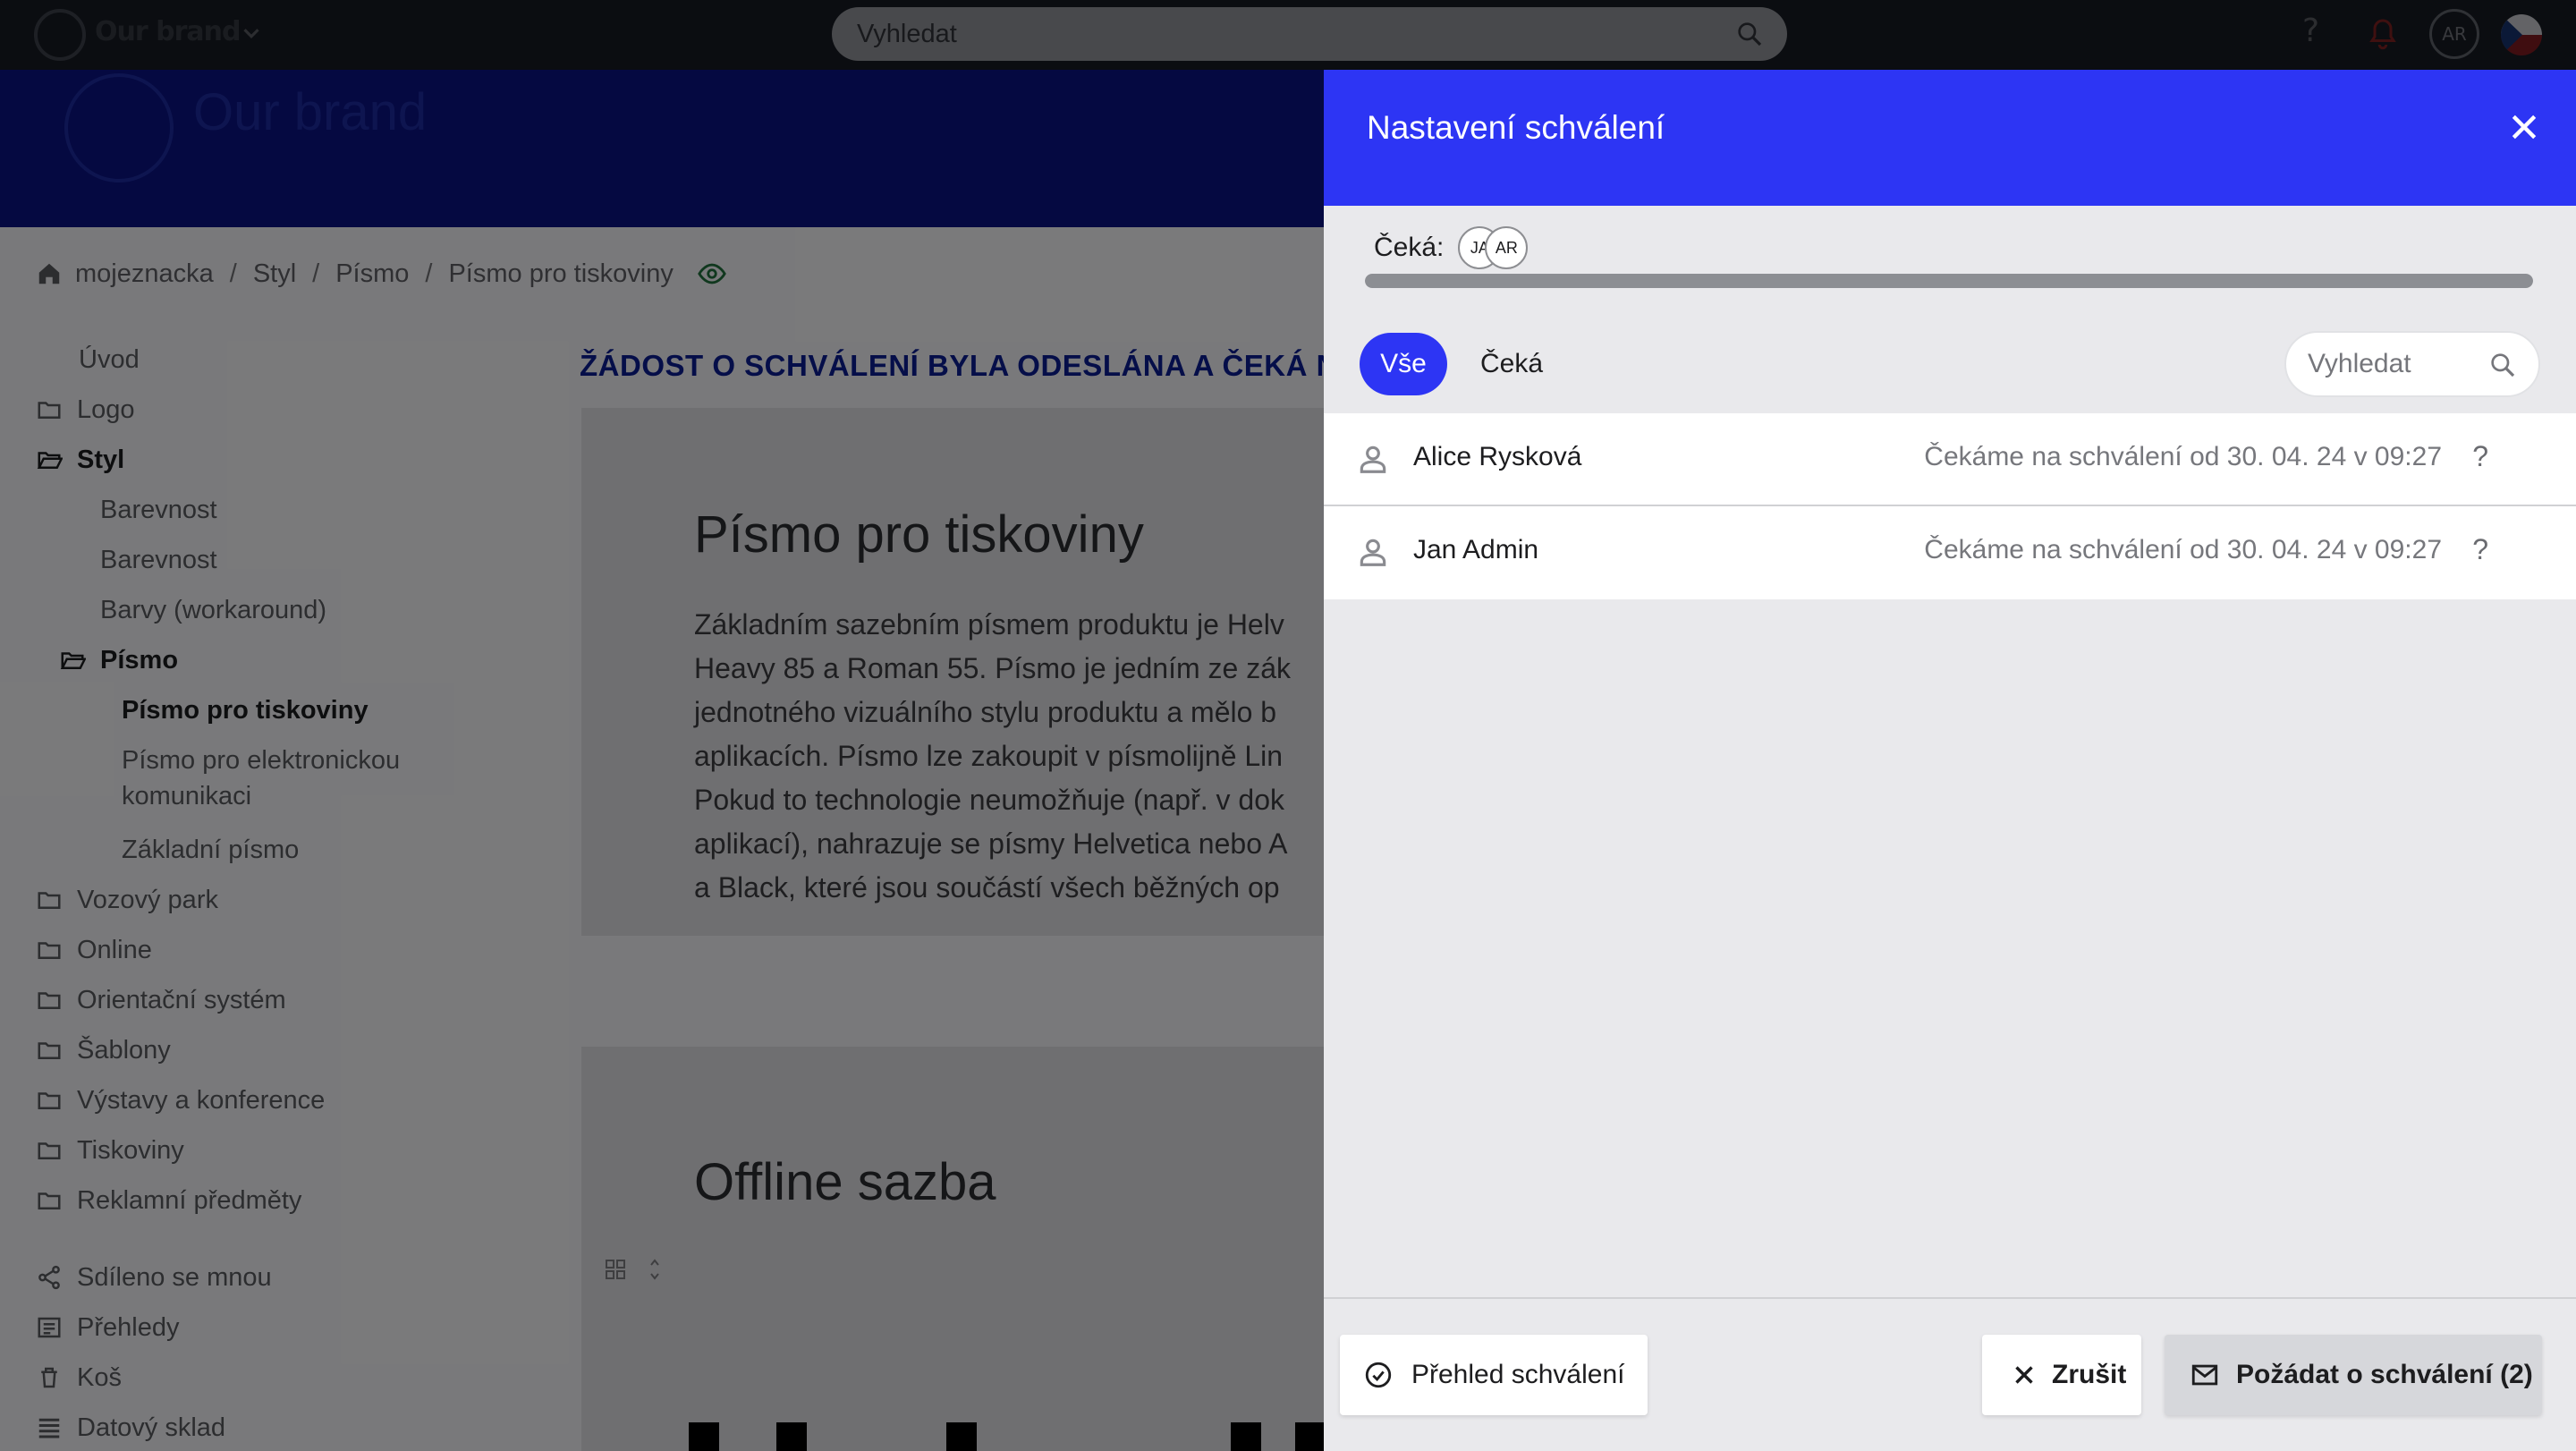  What do you see at coordinates (1518, 1375) in the screenshot?
I see `approval-overview-label: Přehled schválení` at bounding box center [1518, 1375].